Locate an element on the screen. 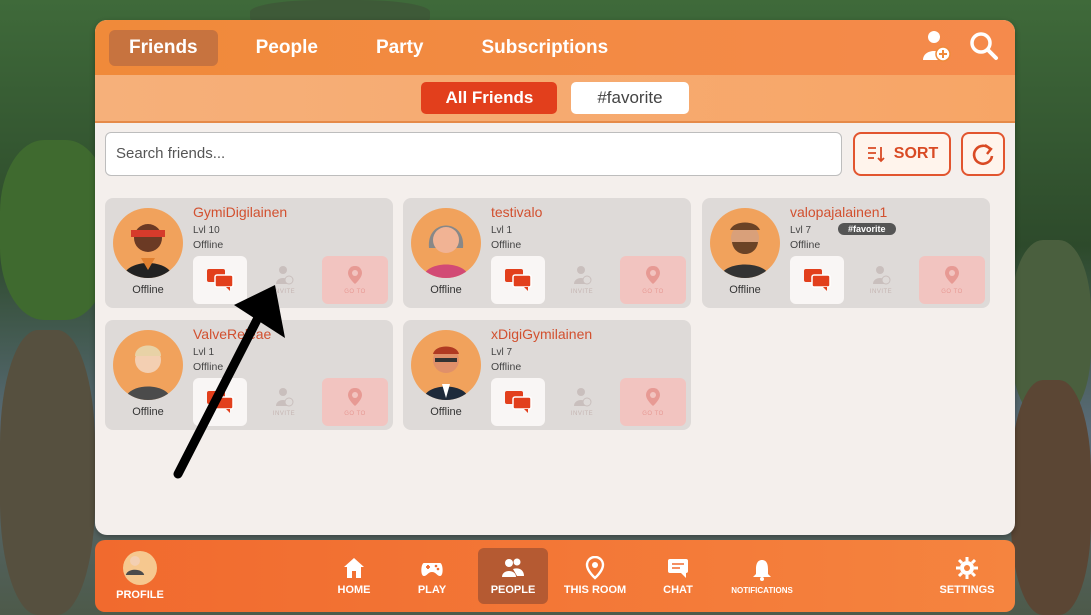 Image resolution: width=1091 pixels, height=615 pixels. nav-settings: SETTINGS is located at coordinates (967, 576).